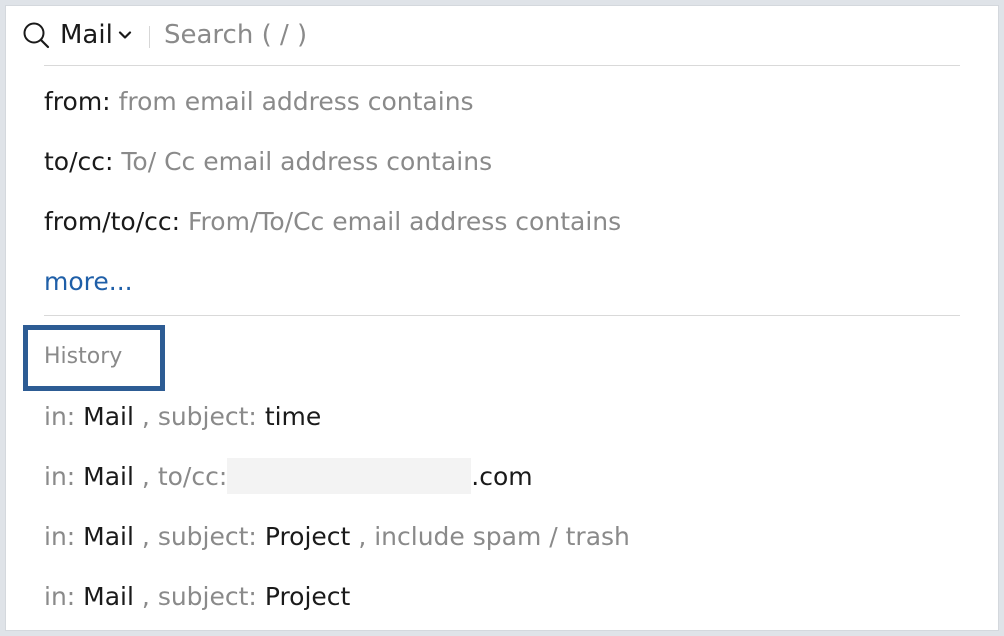 The width and height of the screenshot is (1004, 636). What do you see at coordinates (554, 35) in the screenshot?
I see `search-input` at bounding box center [554, 35].